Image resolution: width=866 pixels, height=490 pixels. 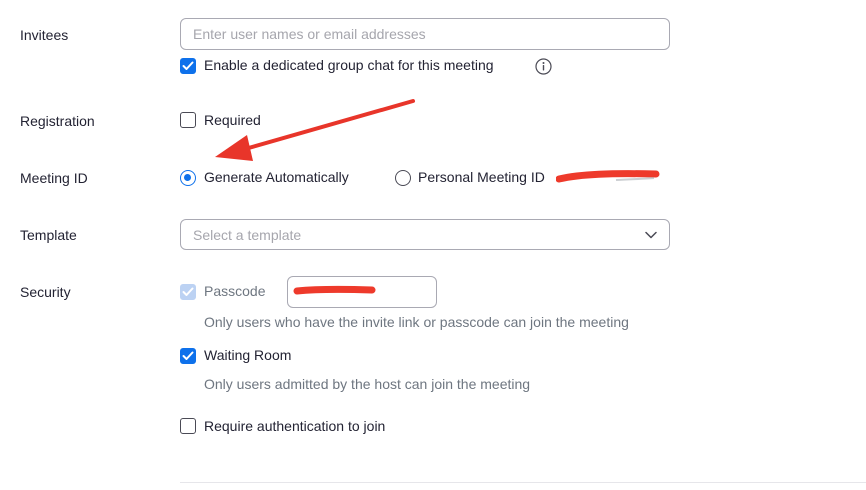 What do you see at coordinates (188, 178) in the screenshot?
I see `generate-automatically-radio` at bounding box center [188, 178].